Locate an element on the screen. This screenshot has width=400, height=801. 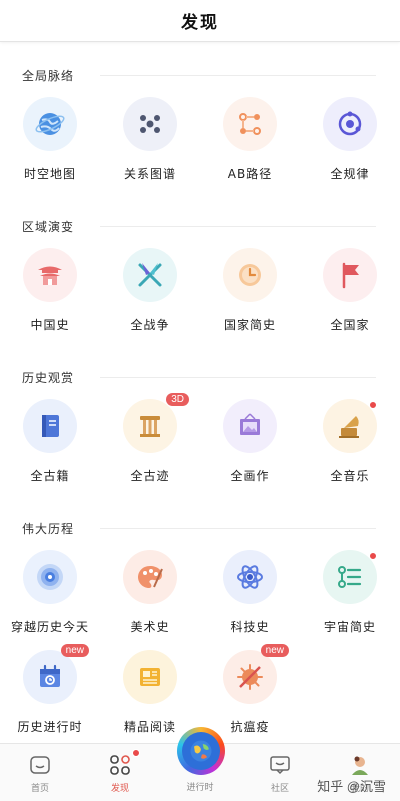
section-title-appreciation: 历史观赏 is located at coordinates (48, 378).